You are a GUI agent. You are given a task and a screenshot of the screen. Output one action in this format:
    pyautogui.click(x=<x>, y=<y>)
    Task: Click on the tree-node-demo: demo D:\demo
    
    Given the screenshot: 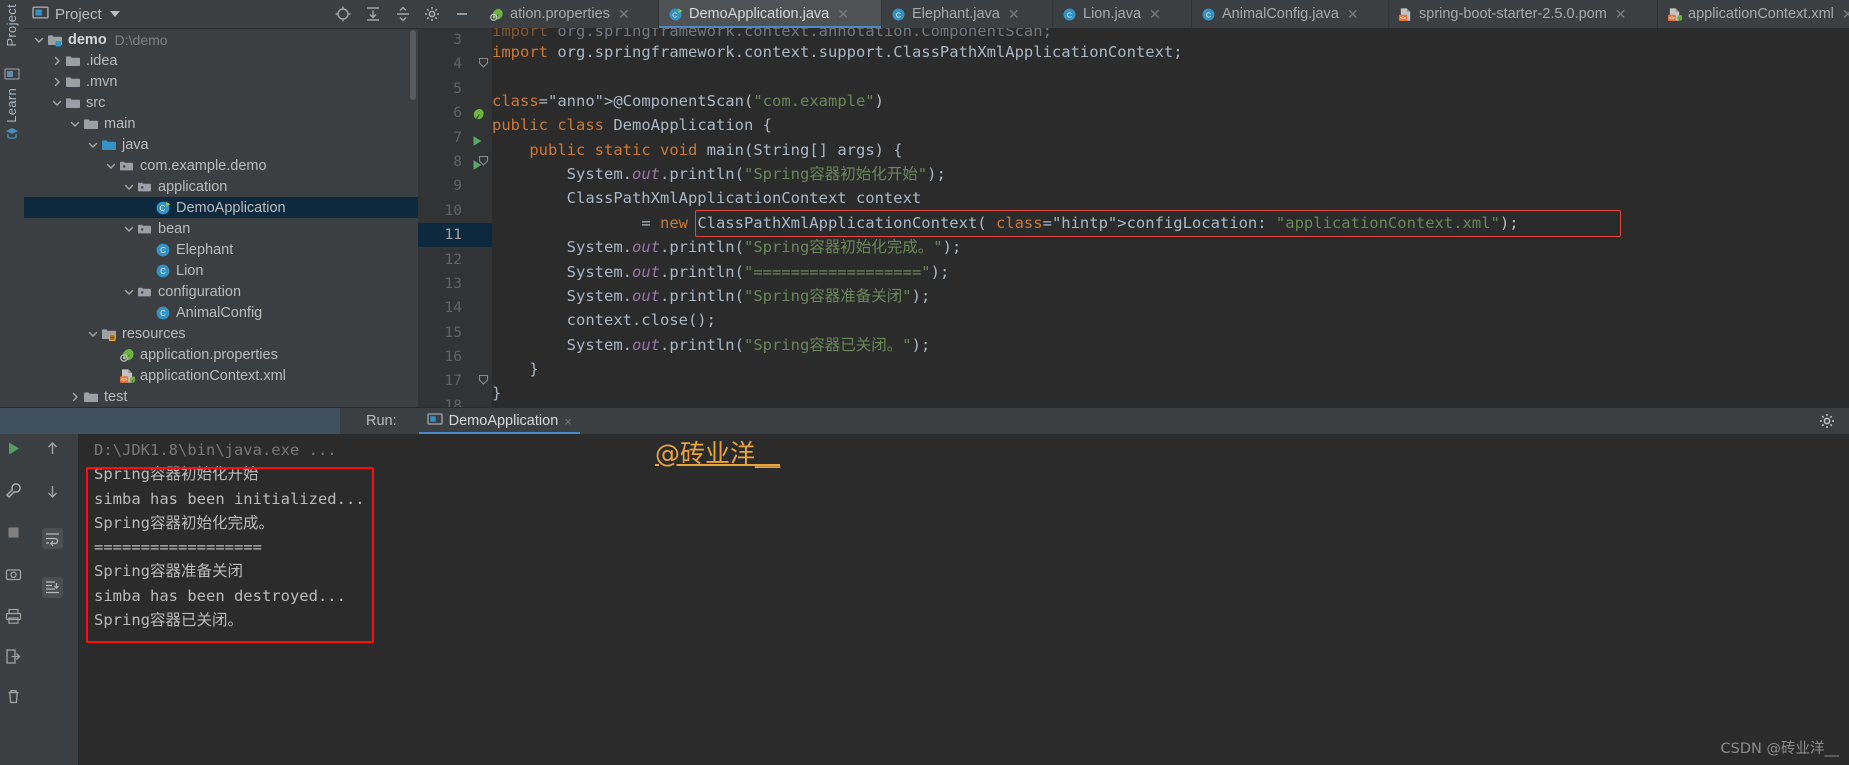 What is the action you would take?
    pyautogui.click(x=221, y=39)
    